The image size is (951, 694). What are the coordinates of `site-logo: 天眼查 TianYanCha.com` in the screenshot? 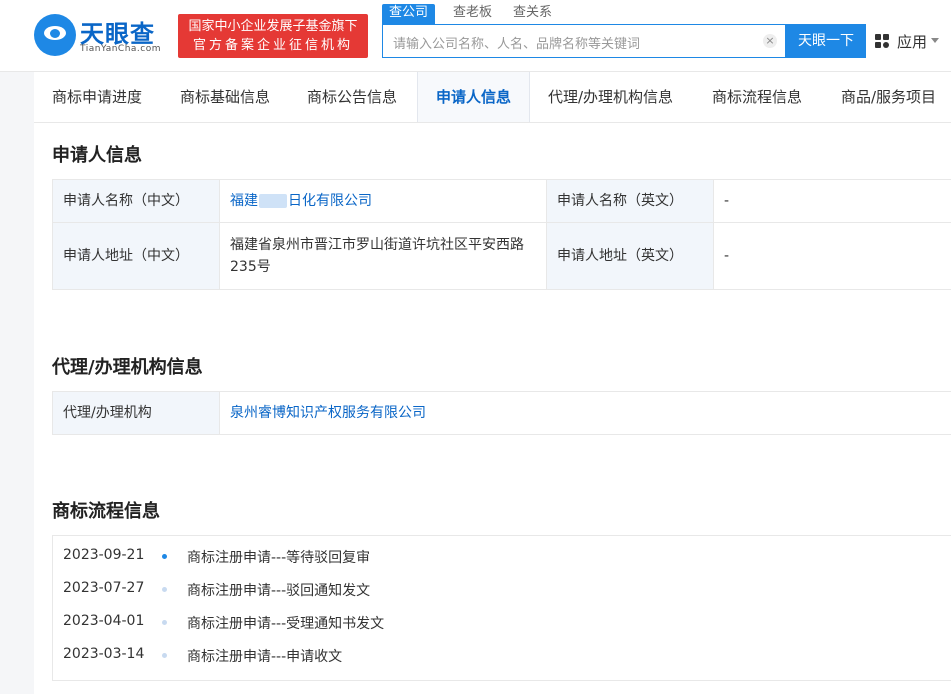 It's located at (104, 36).